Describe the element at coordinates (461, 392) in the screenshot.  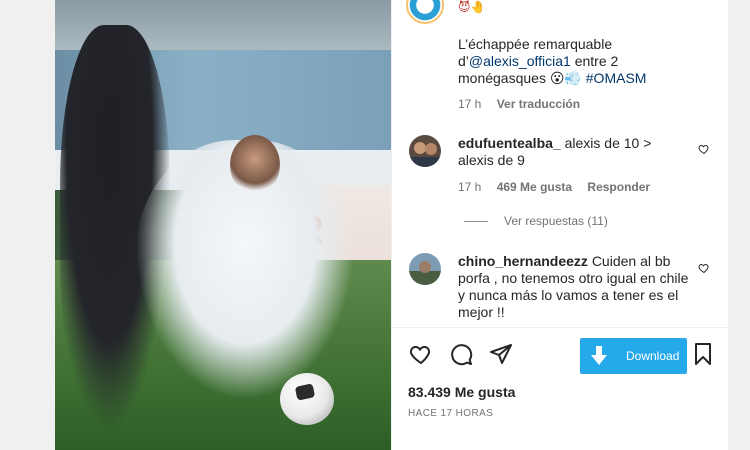
I see `likes-count: 83.439 Me gusta` at that location.